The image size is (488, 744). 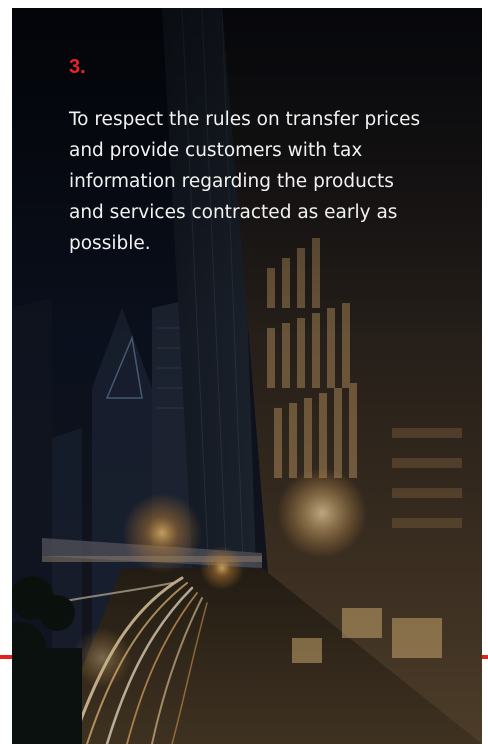 I want to click on step-number: 3., so click(x=77, y=67).